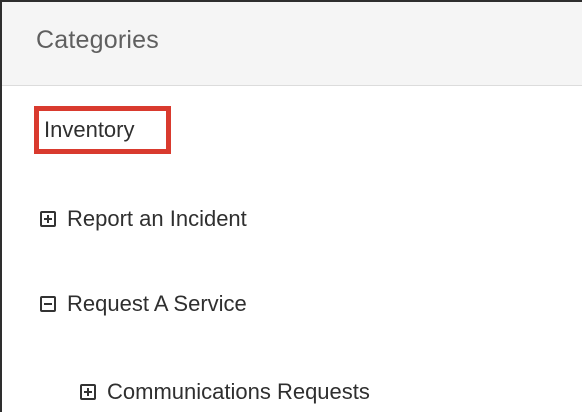  I want to click on minus-box-icon, so click(48, 304).